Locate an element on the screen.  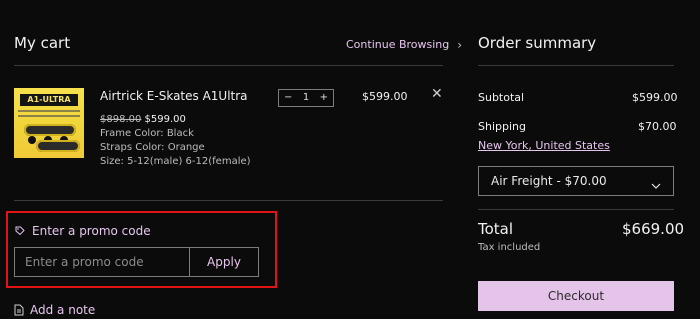
total-value: $669.00 is located at coordinates (653, 229).